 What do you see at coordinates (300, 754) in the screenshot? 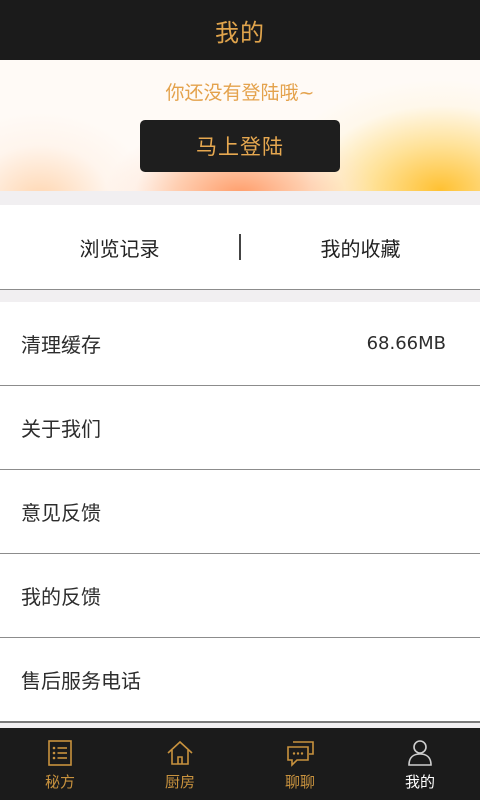
I see `chat-icon` at bounding box center [300, 754].